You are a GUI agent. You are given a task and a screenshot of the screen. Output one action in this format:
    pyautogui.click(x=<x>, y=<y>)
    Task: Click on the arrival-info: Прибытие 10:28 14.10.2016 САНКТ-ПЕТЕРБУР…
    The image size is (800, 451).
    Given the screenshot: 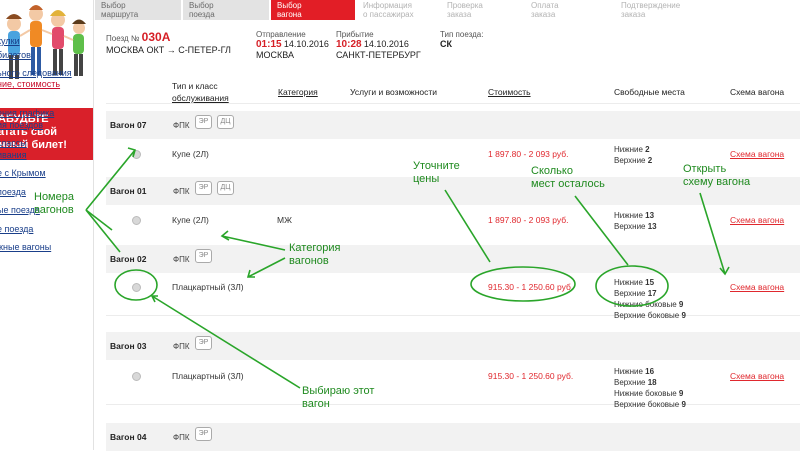 What is the action you would take?
    pyautogui.click(x=378, y=45)
    